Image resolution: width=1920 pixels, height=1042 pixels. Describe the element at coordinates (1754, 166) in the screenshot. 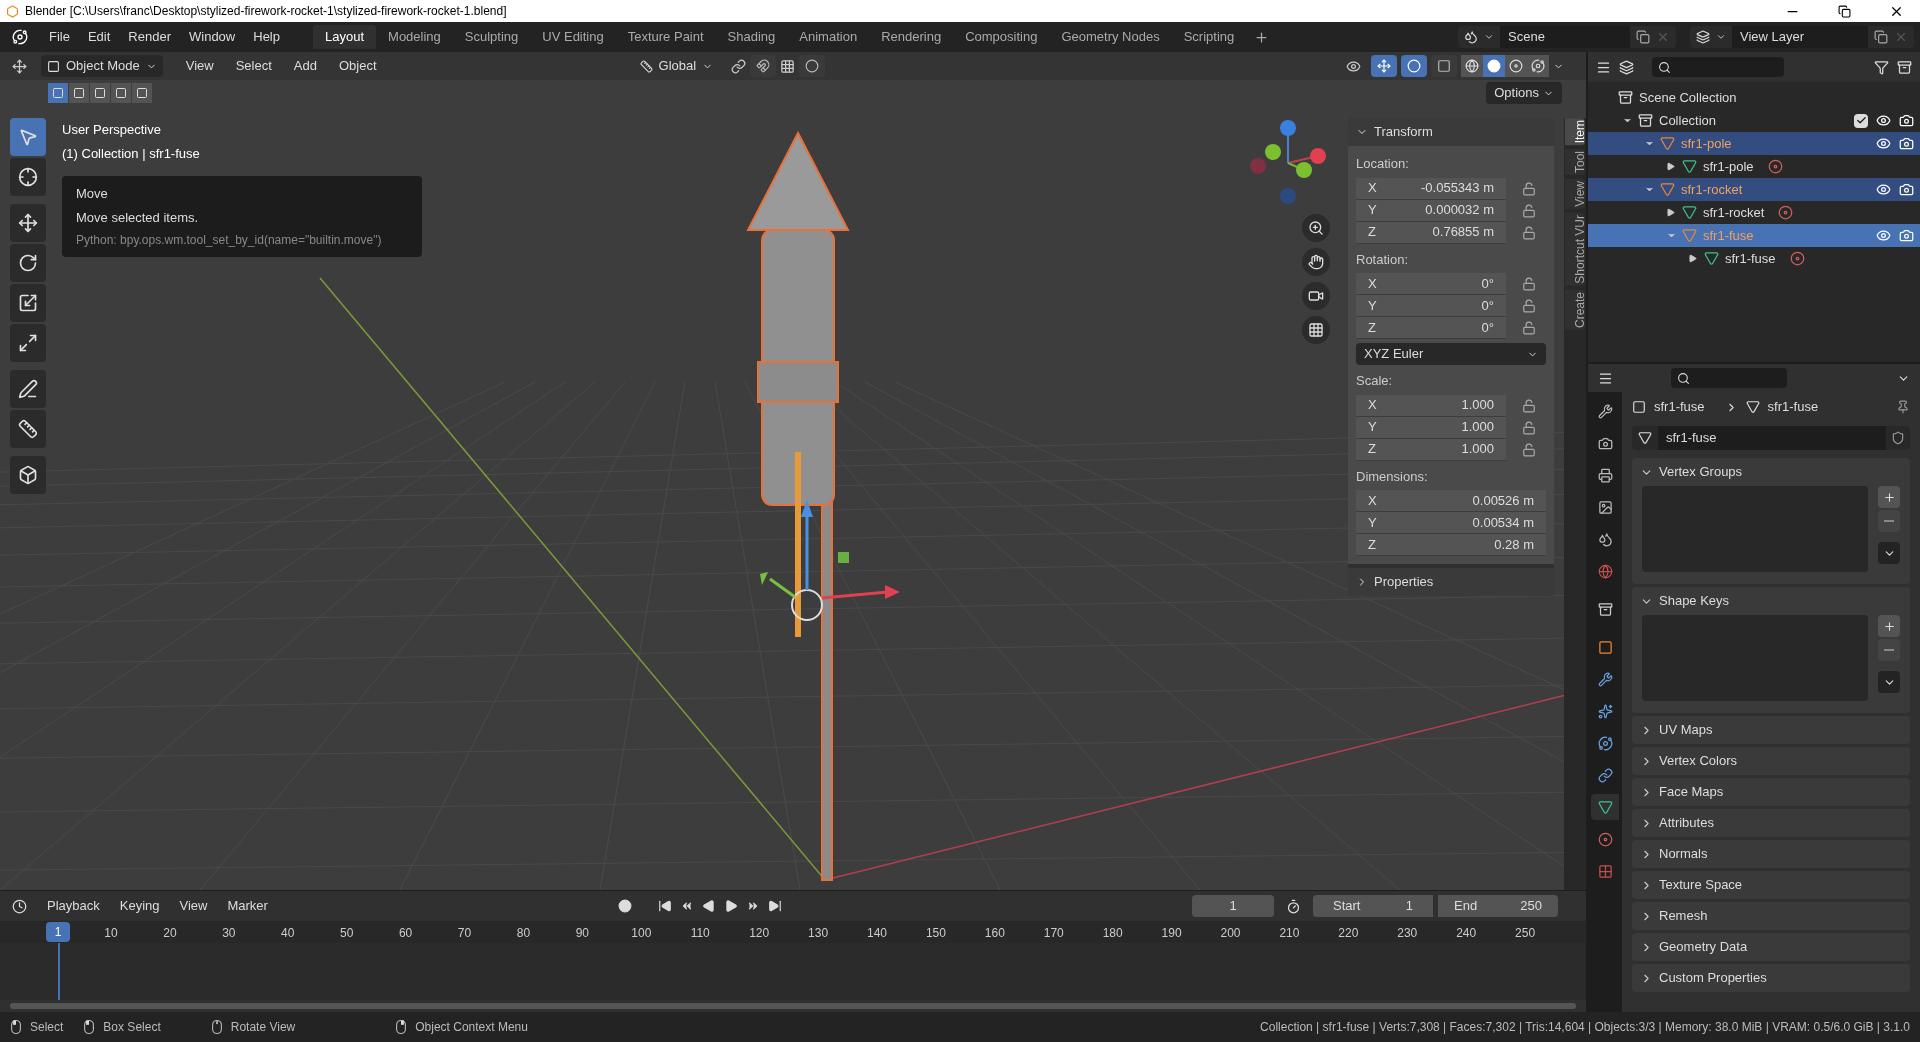

I see `outliner-row: sfr1-pole` at that location.